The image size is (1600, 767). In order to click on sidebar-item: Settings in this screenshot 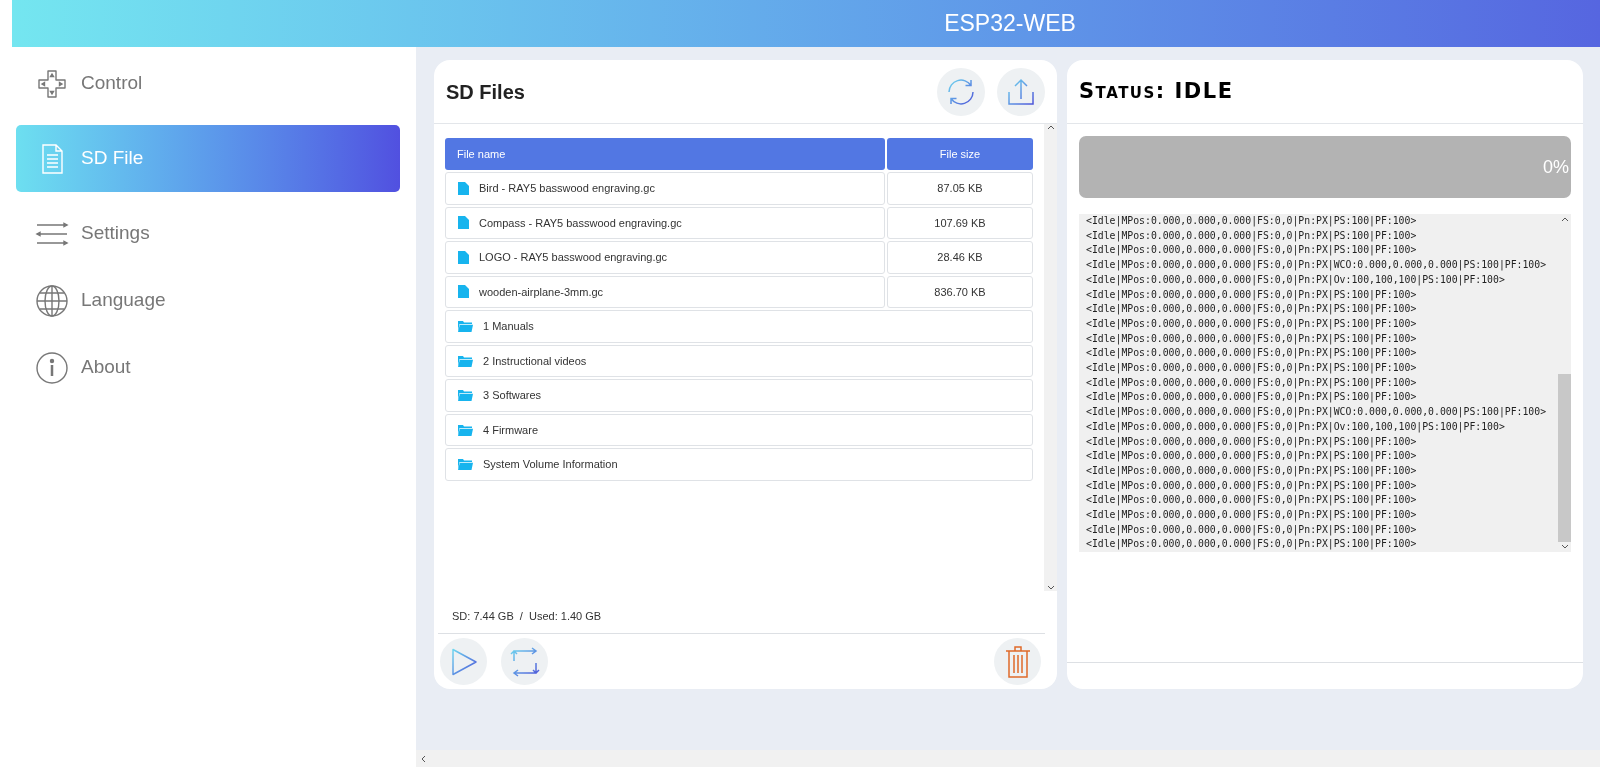, I will do `click(208, 233)`.